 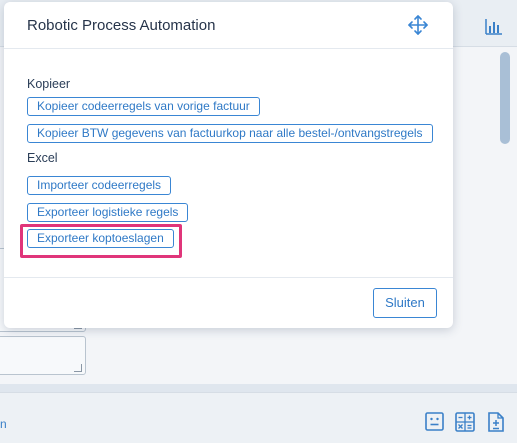 What do you see at coordinates (228, 25) in the screenshot?
I see `modal-header: Robotic Process Automation` at bounding box center [228, 25].